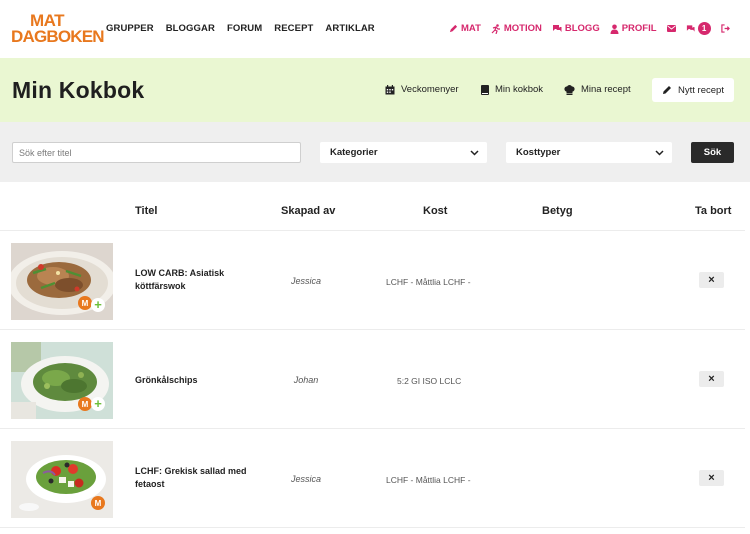 The image size is (750, 534). I want to click on nav-motion-label: MOTION, so click(522, 28).